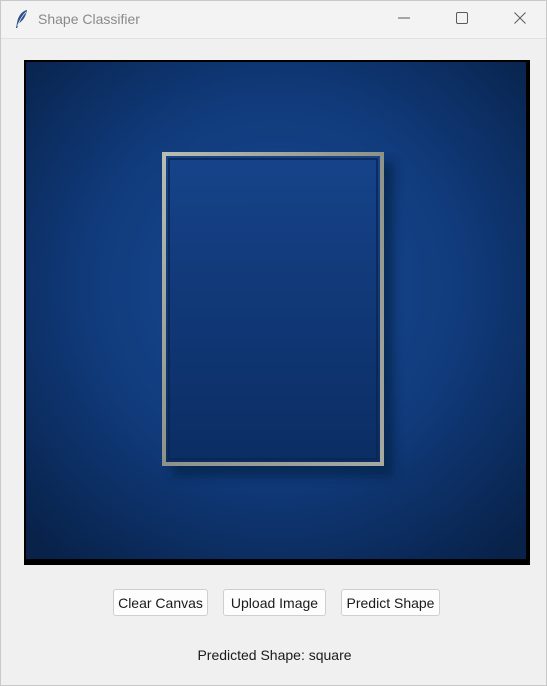  What do you see at coordinates (160, 602) in the screenshot?
I see `clear-canvas-button: Clear Canvas` at bounding box center [160, 602].